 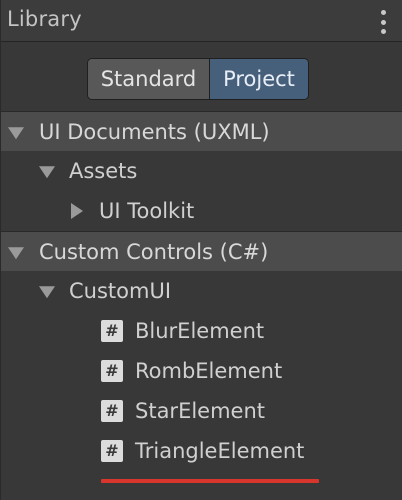 What do you see at coordinates (120, 291) in the screenshot?
I see `tree-item-label: CustomUI` at bounding box center [120, 291].